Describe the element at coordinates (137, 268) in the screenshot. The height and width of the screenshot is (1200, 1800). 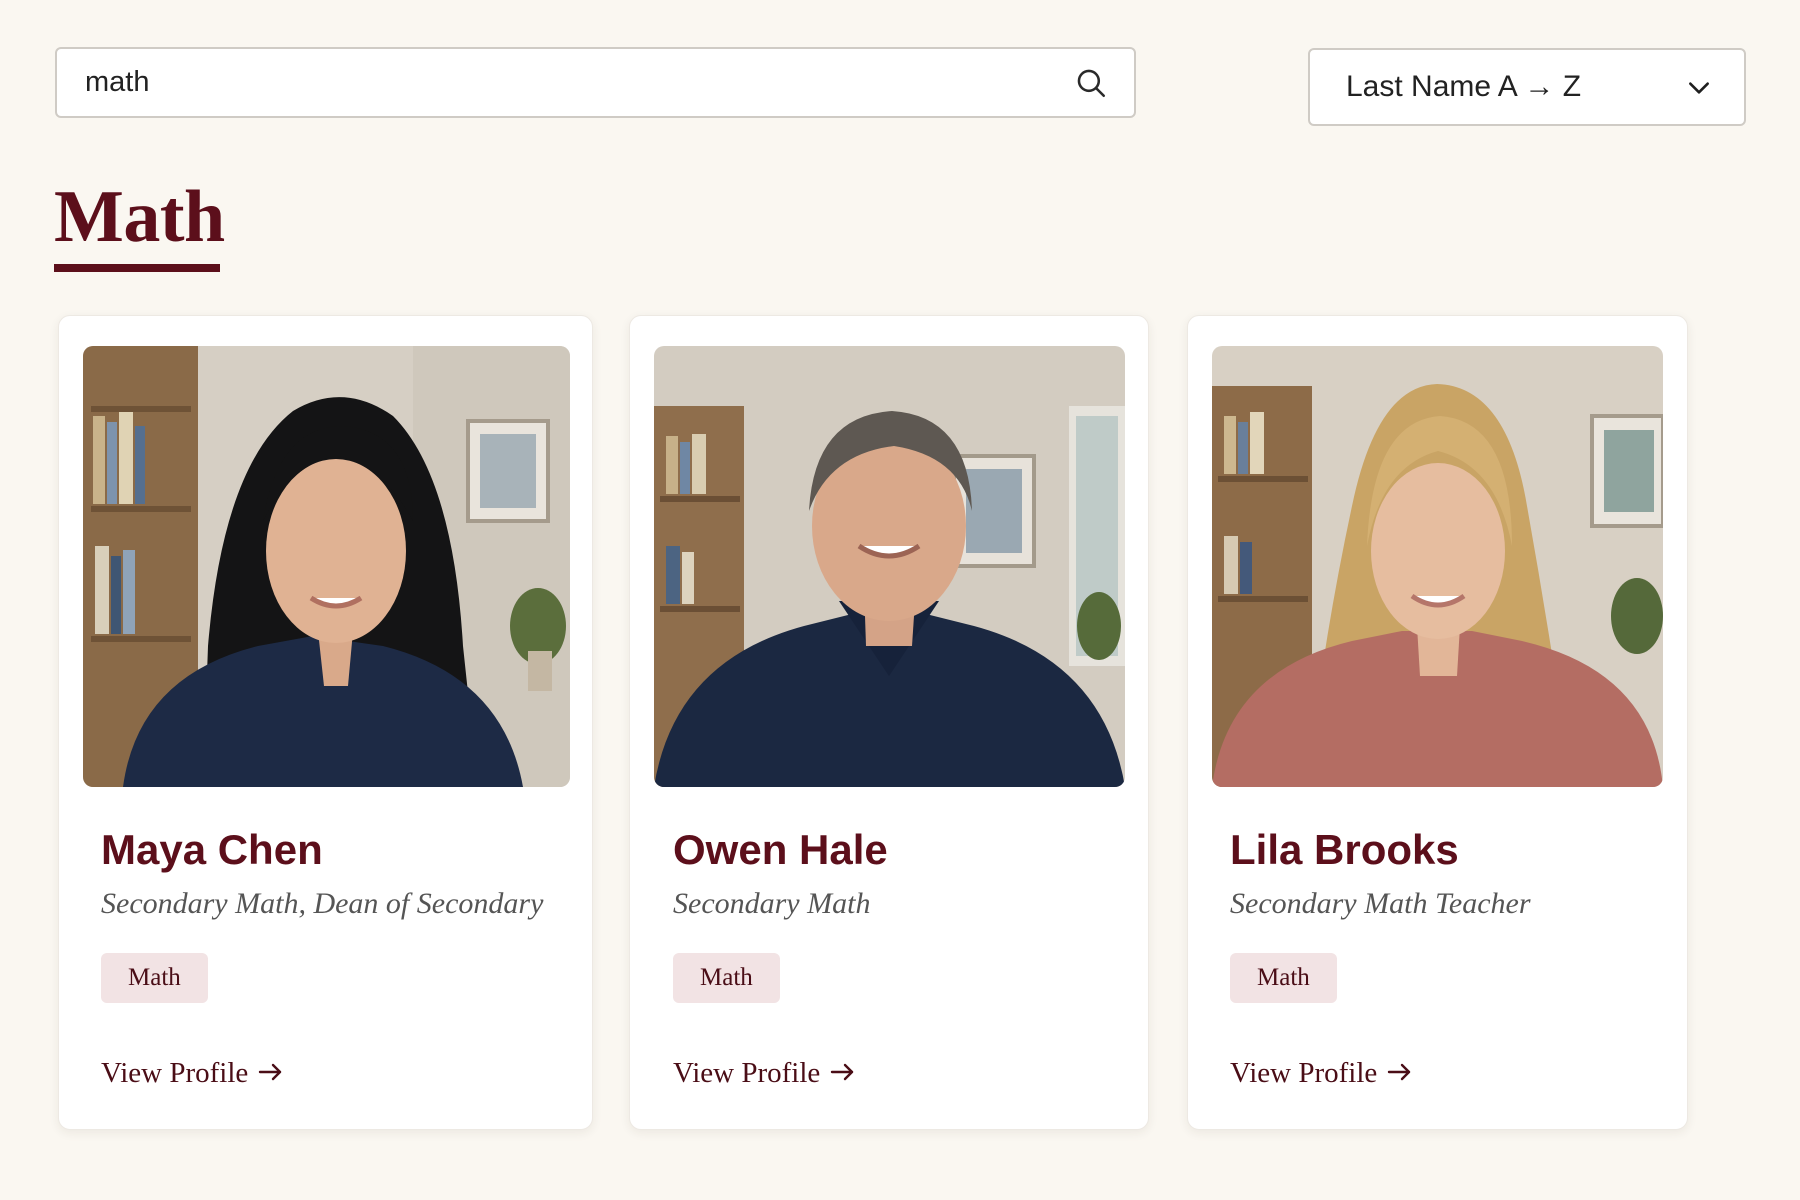
I see `section-title-underline` at that location.